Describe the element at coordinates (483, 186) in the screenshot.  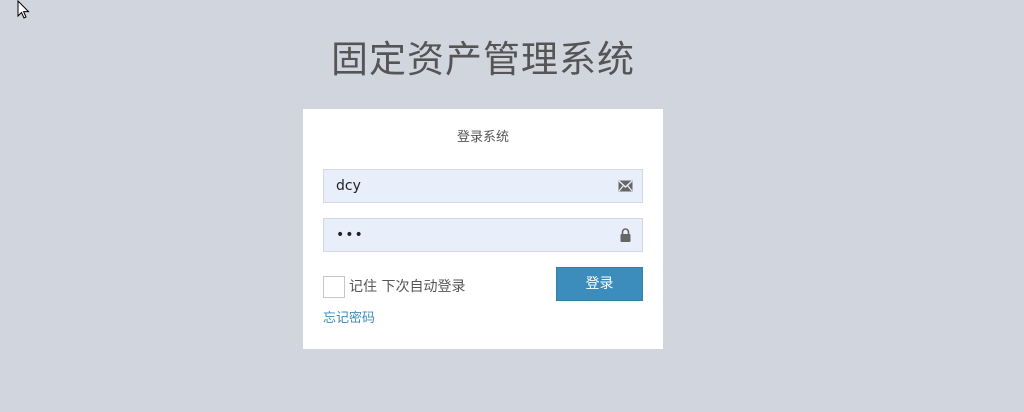
I see `username-field: dcy` at that location.